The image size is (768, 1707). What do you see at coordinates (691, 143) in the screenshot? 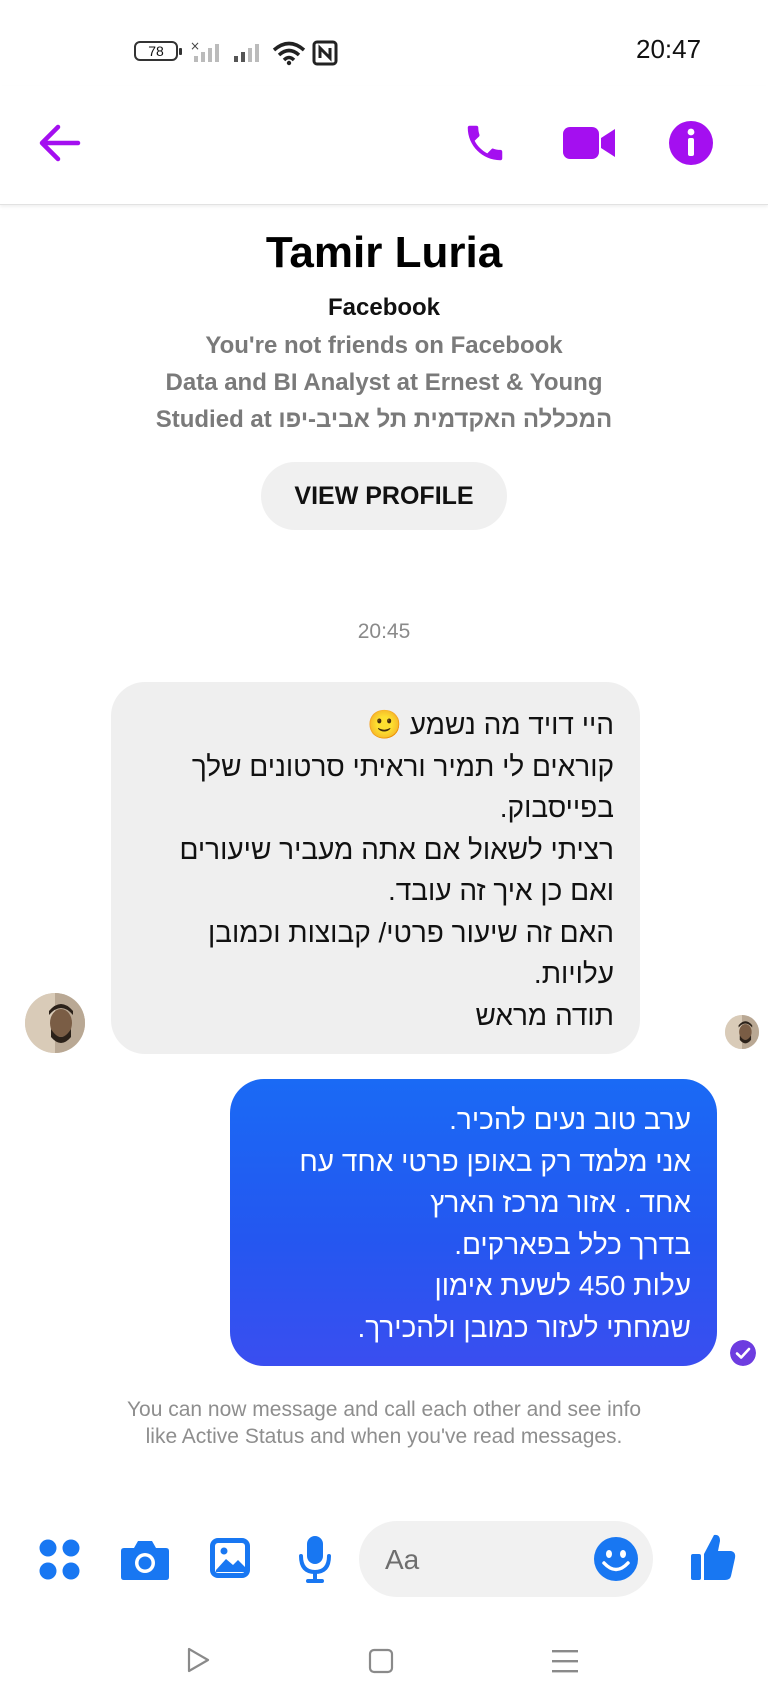
I see `info-icon` at bounding box center [691, 143].